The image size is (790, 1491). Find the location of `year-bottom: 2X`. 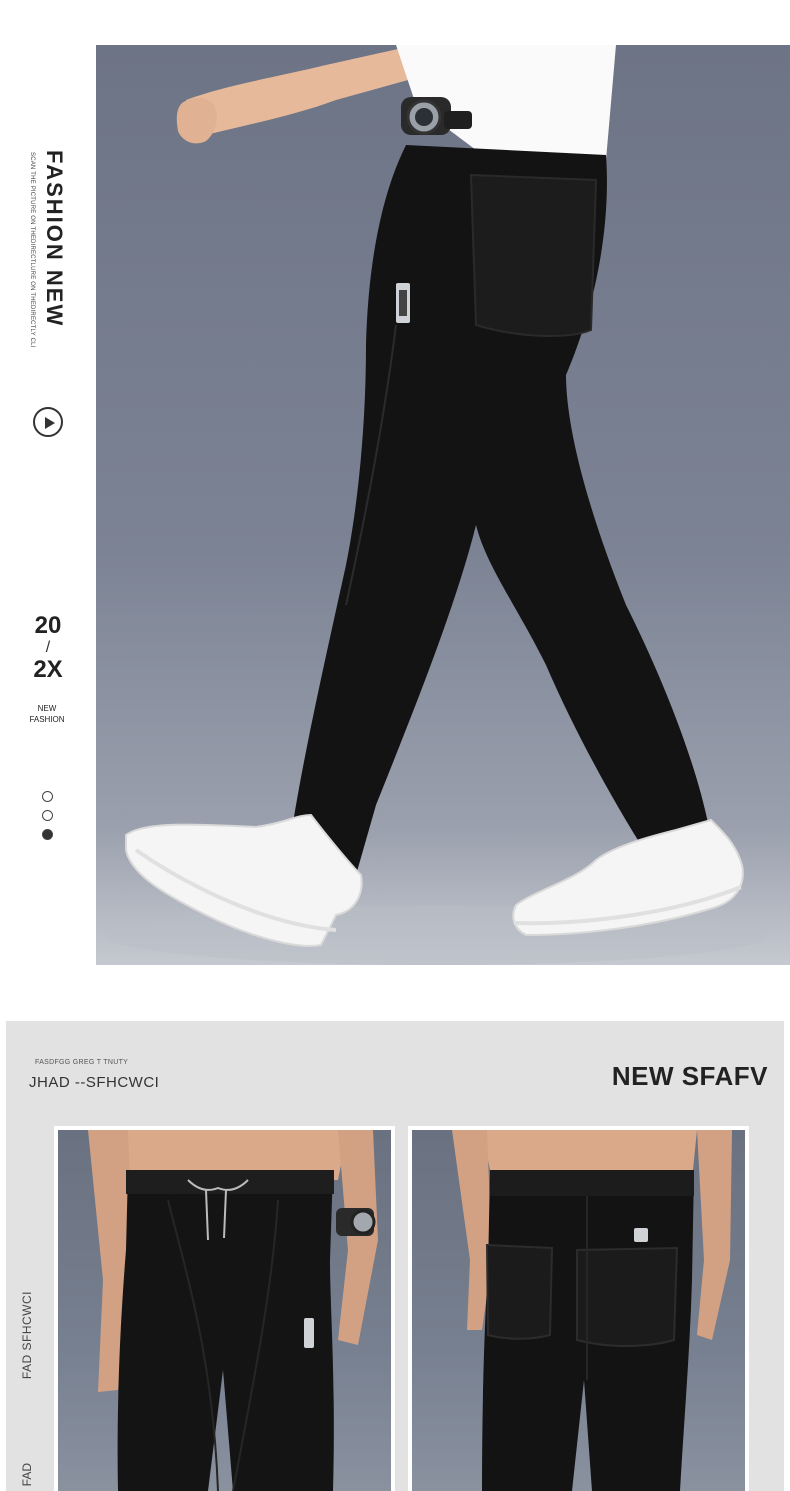

year-bottom: 2X is located at coordinates (48, 669).